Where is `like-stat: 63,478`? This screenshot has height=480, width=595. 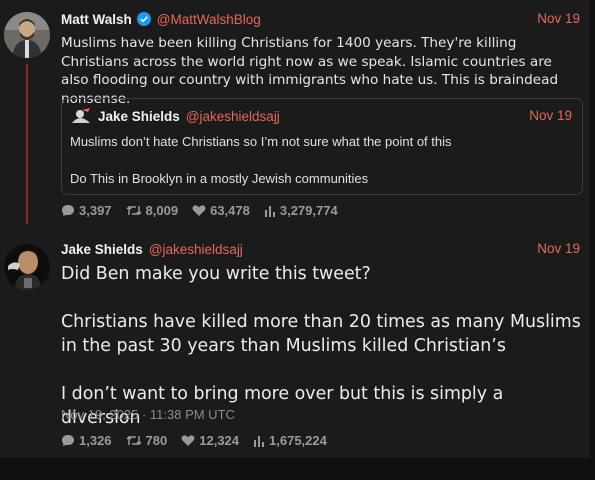 like-stat: 63,478 is located at coordinates (221, 210).